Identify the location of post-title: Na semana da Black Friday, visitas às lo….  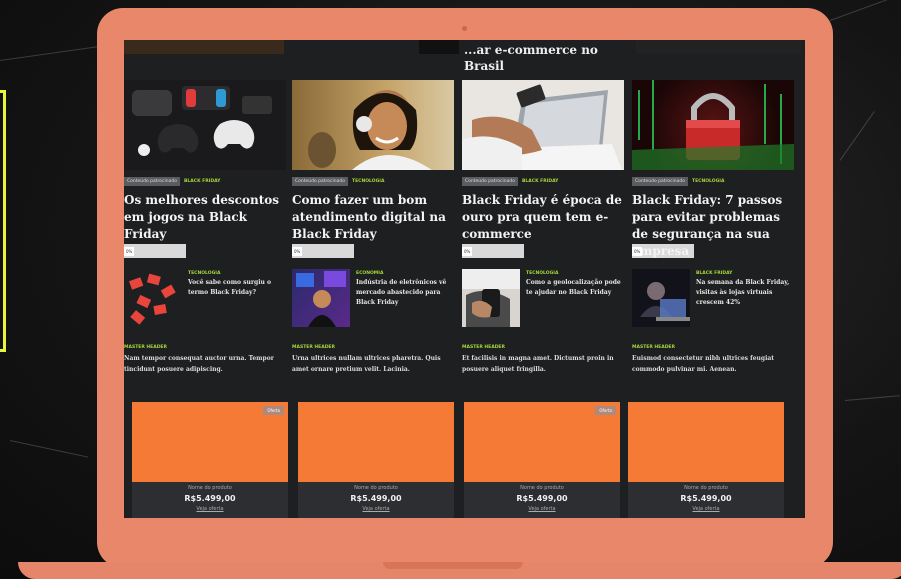
(746, 293).